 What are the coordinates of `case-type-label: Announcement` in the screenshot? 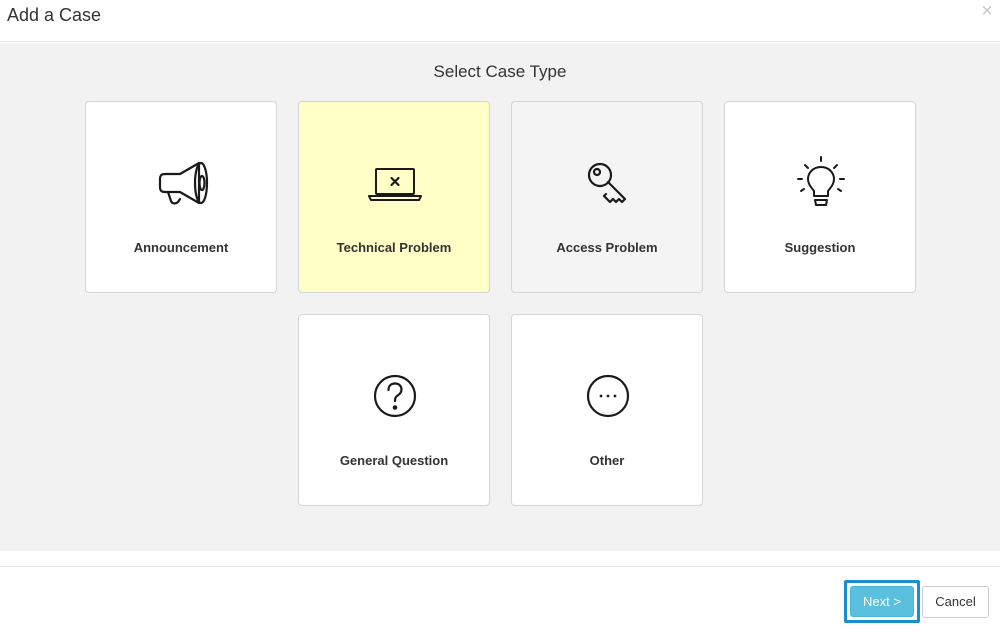 It's located at (181, 247).